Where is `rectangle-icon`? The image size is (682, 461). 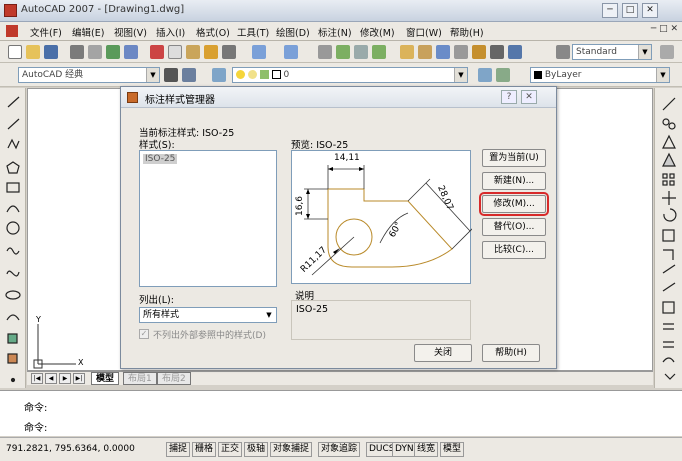
rectangle-icon is located at coordinates (13, 187).